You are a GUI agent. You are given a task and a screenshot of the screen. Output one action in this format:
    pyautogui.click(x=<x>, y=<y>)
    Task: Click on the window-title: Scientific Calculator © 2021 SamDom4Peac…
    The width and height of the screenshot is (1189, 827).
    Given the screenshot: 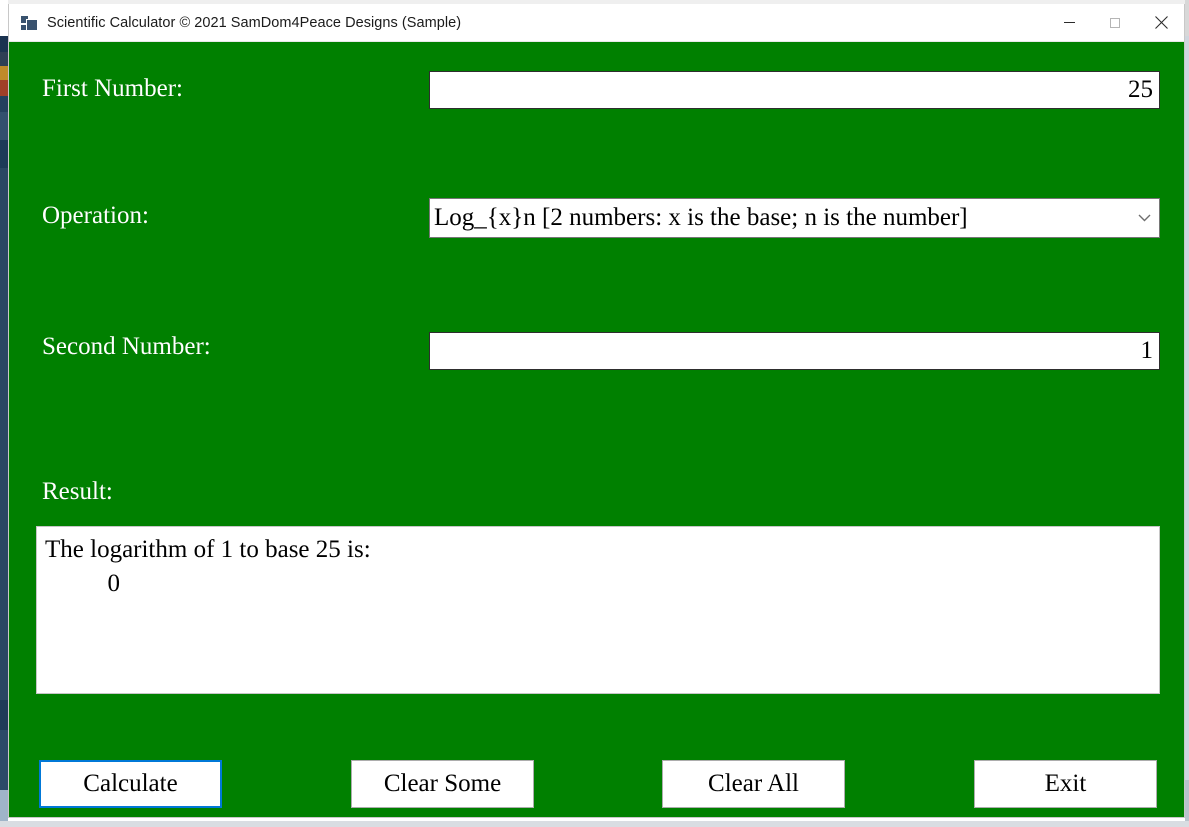 What is the action you would take?
    pyautogui.click(x=254, y=22)
    